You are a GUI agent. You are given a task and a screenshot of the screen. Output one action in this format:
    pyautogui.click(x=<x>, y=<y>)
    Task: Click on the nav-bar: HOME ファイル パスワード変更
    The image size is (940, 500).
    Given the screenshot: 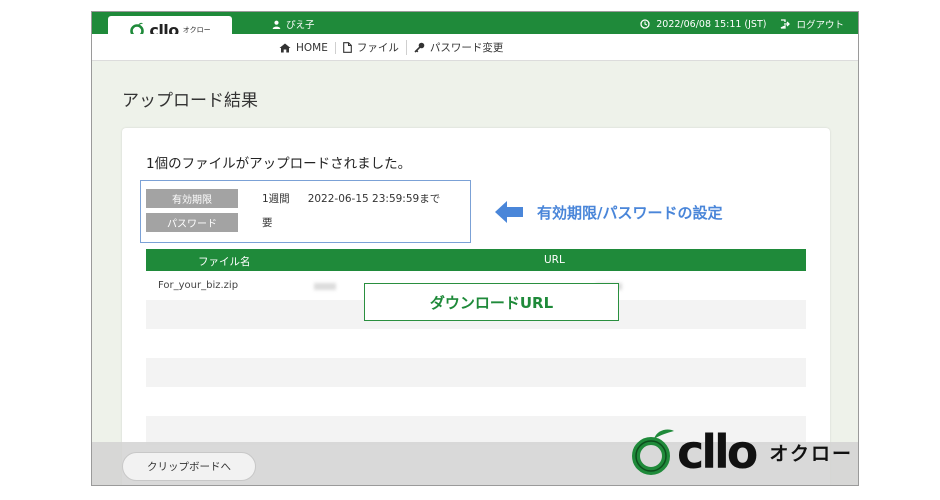 What is the action you would take?
    pyautogui.click(x=475, y=47)
    